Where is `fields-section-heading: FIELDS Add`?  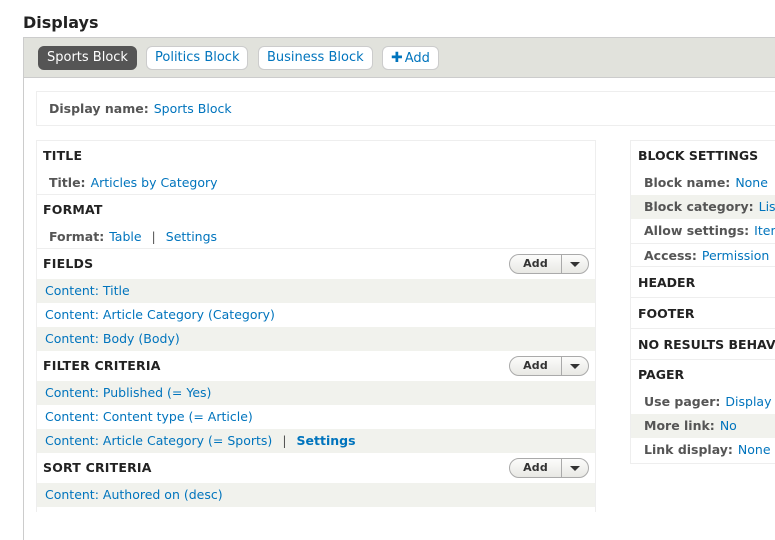 fields-section-heading: FIELDS Add is located at coordinates (316, 264).